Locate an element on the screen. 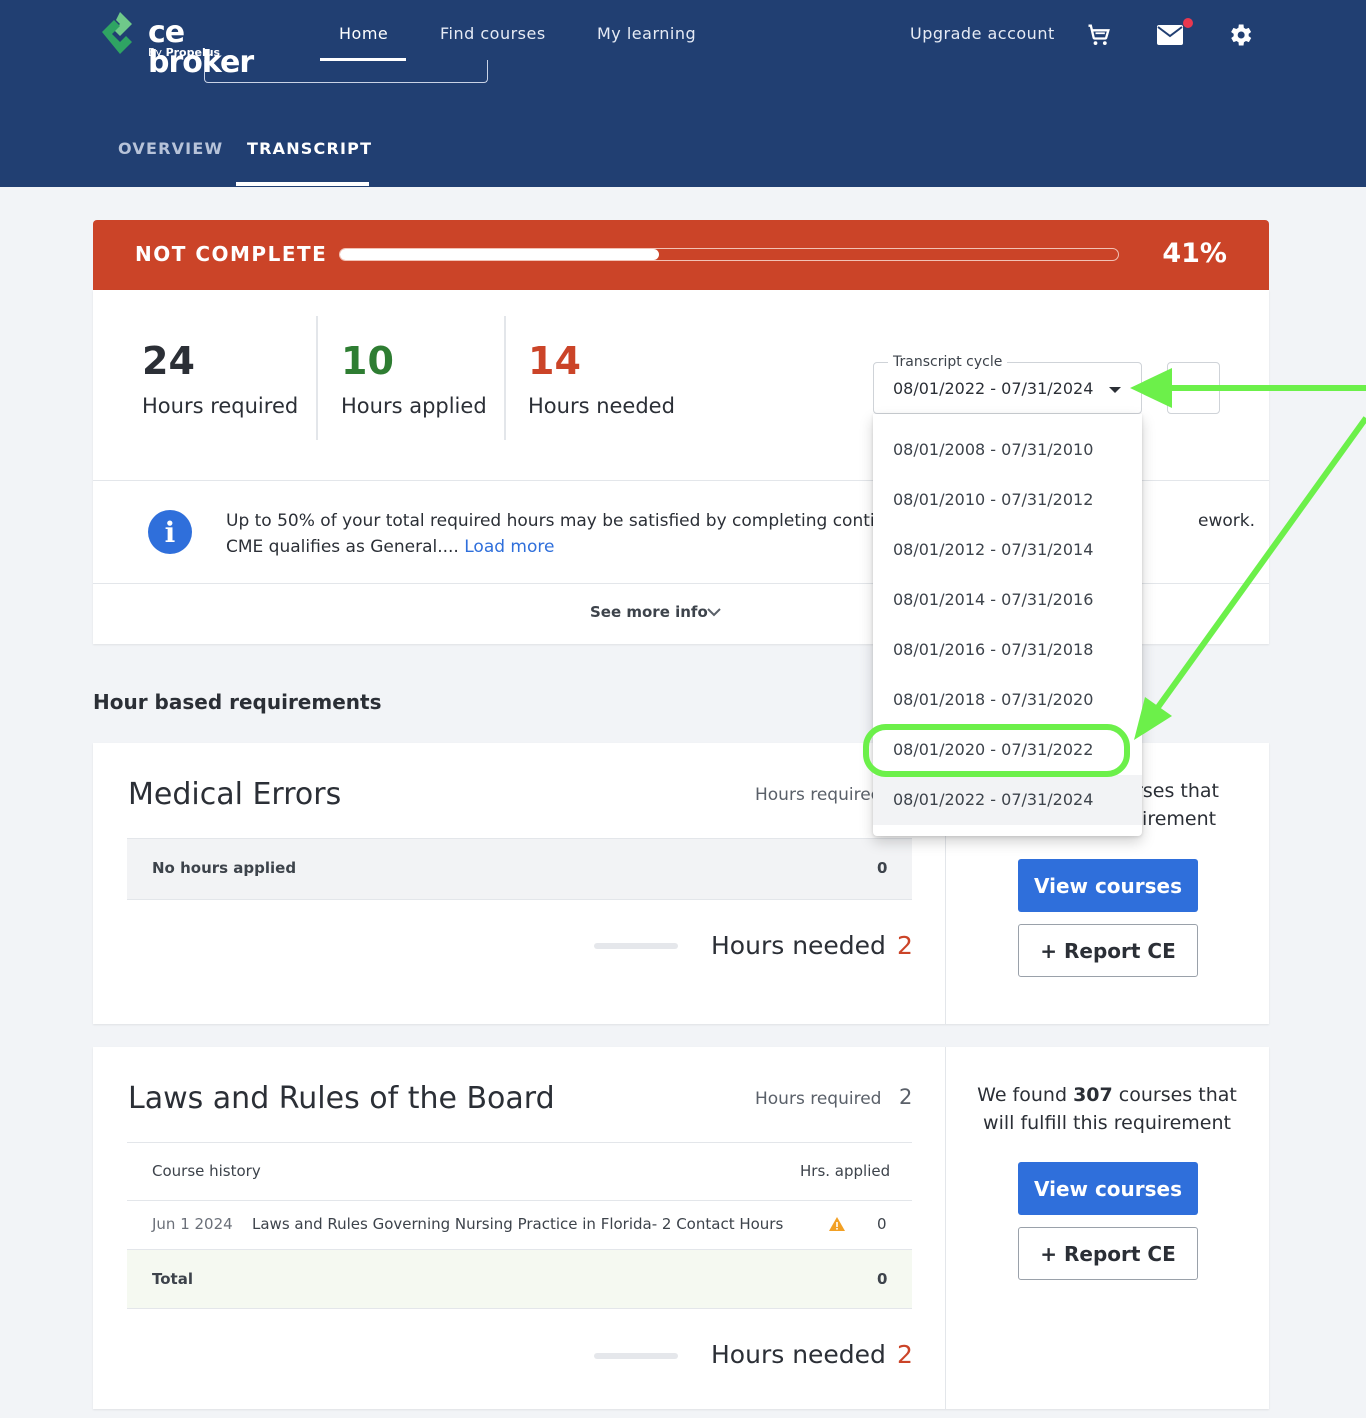  transcript-cycle-select: Transcript cycle 08/01/2022 - 07/31/2024 is located at coordinates (1007, 384).